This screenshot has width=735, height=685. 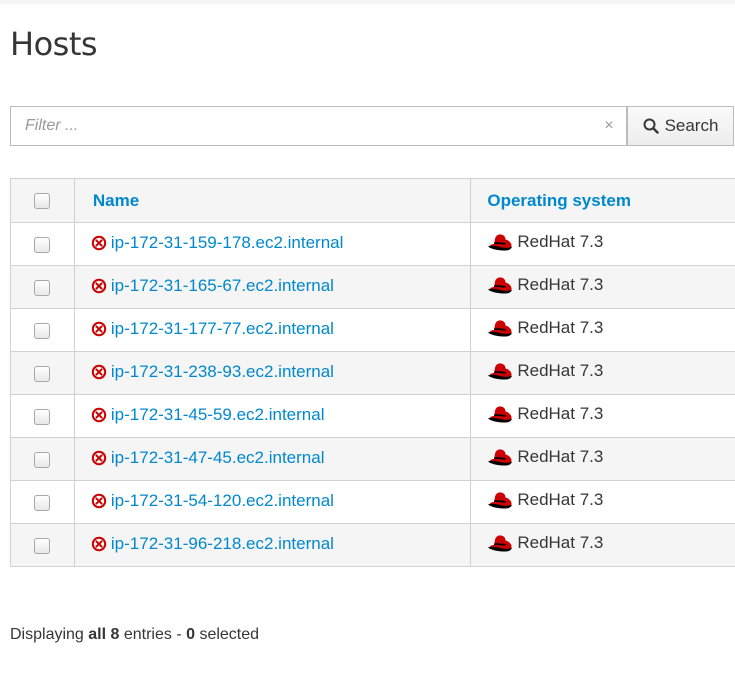 What do you see at coordinates (227, 634) in the screenshot?
I see `summary-suffix: selected` at bounding box center [227, 634].